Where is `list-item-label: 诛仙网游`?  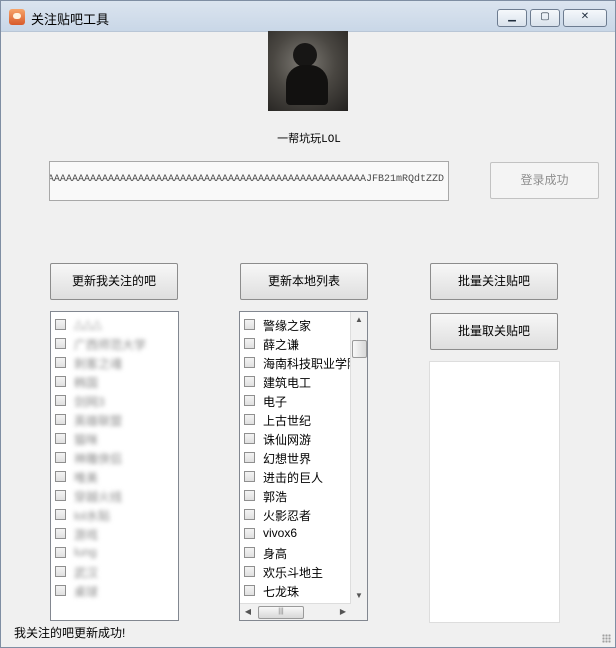
list-item-label: 诛仙网游 is located at coordinates (287, 440).